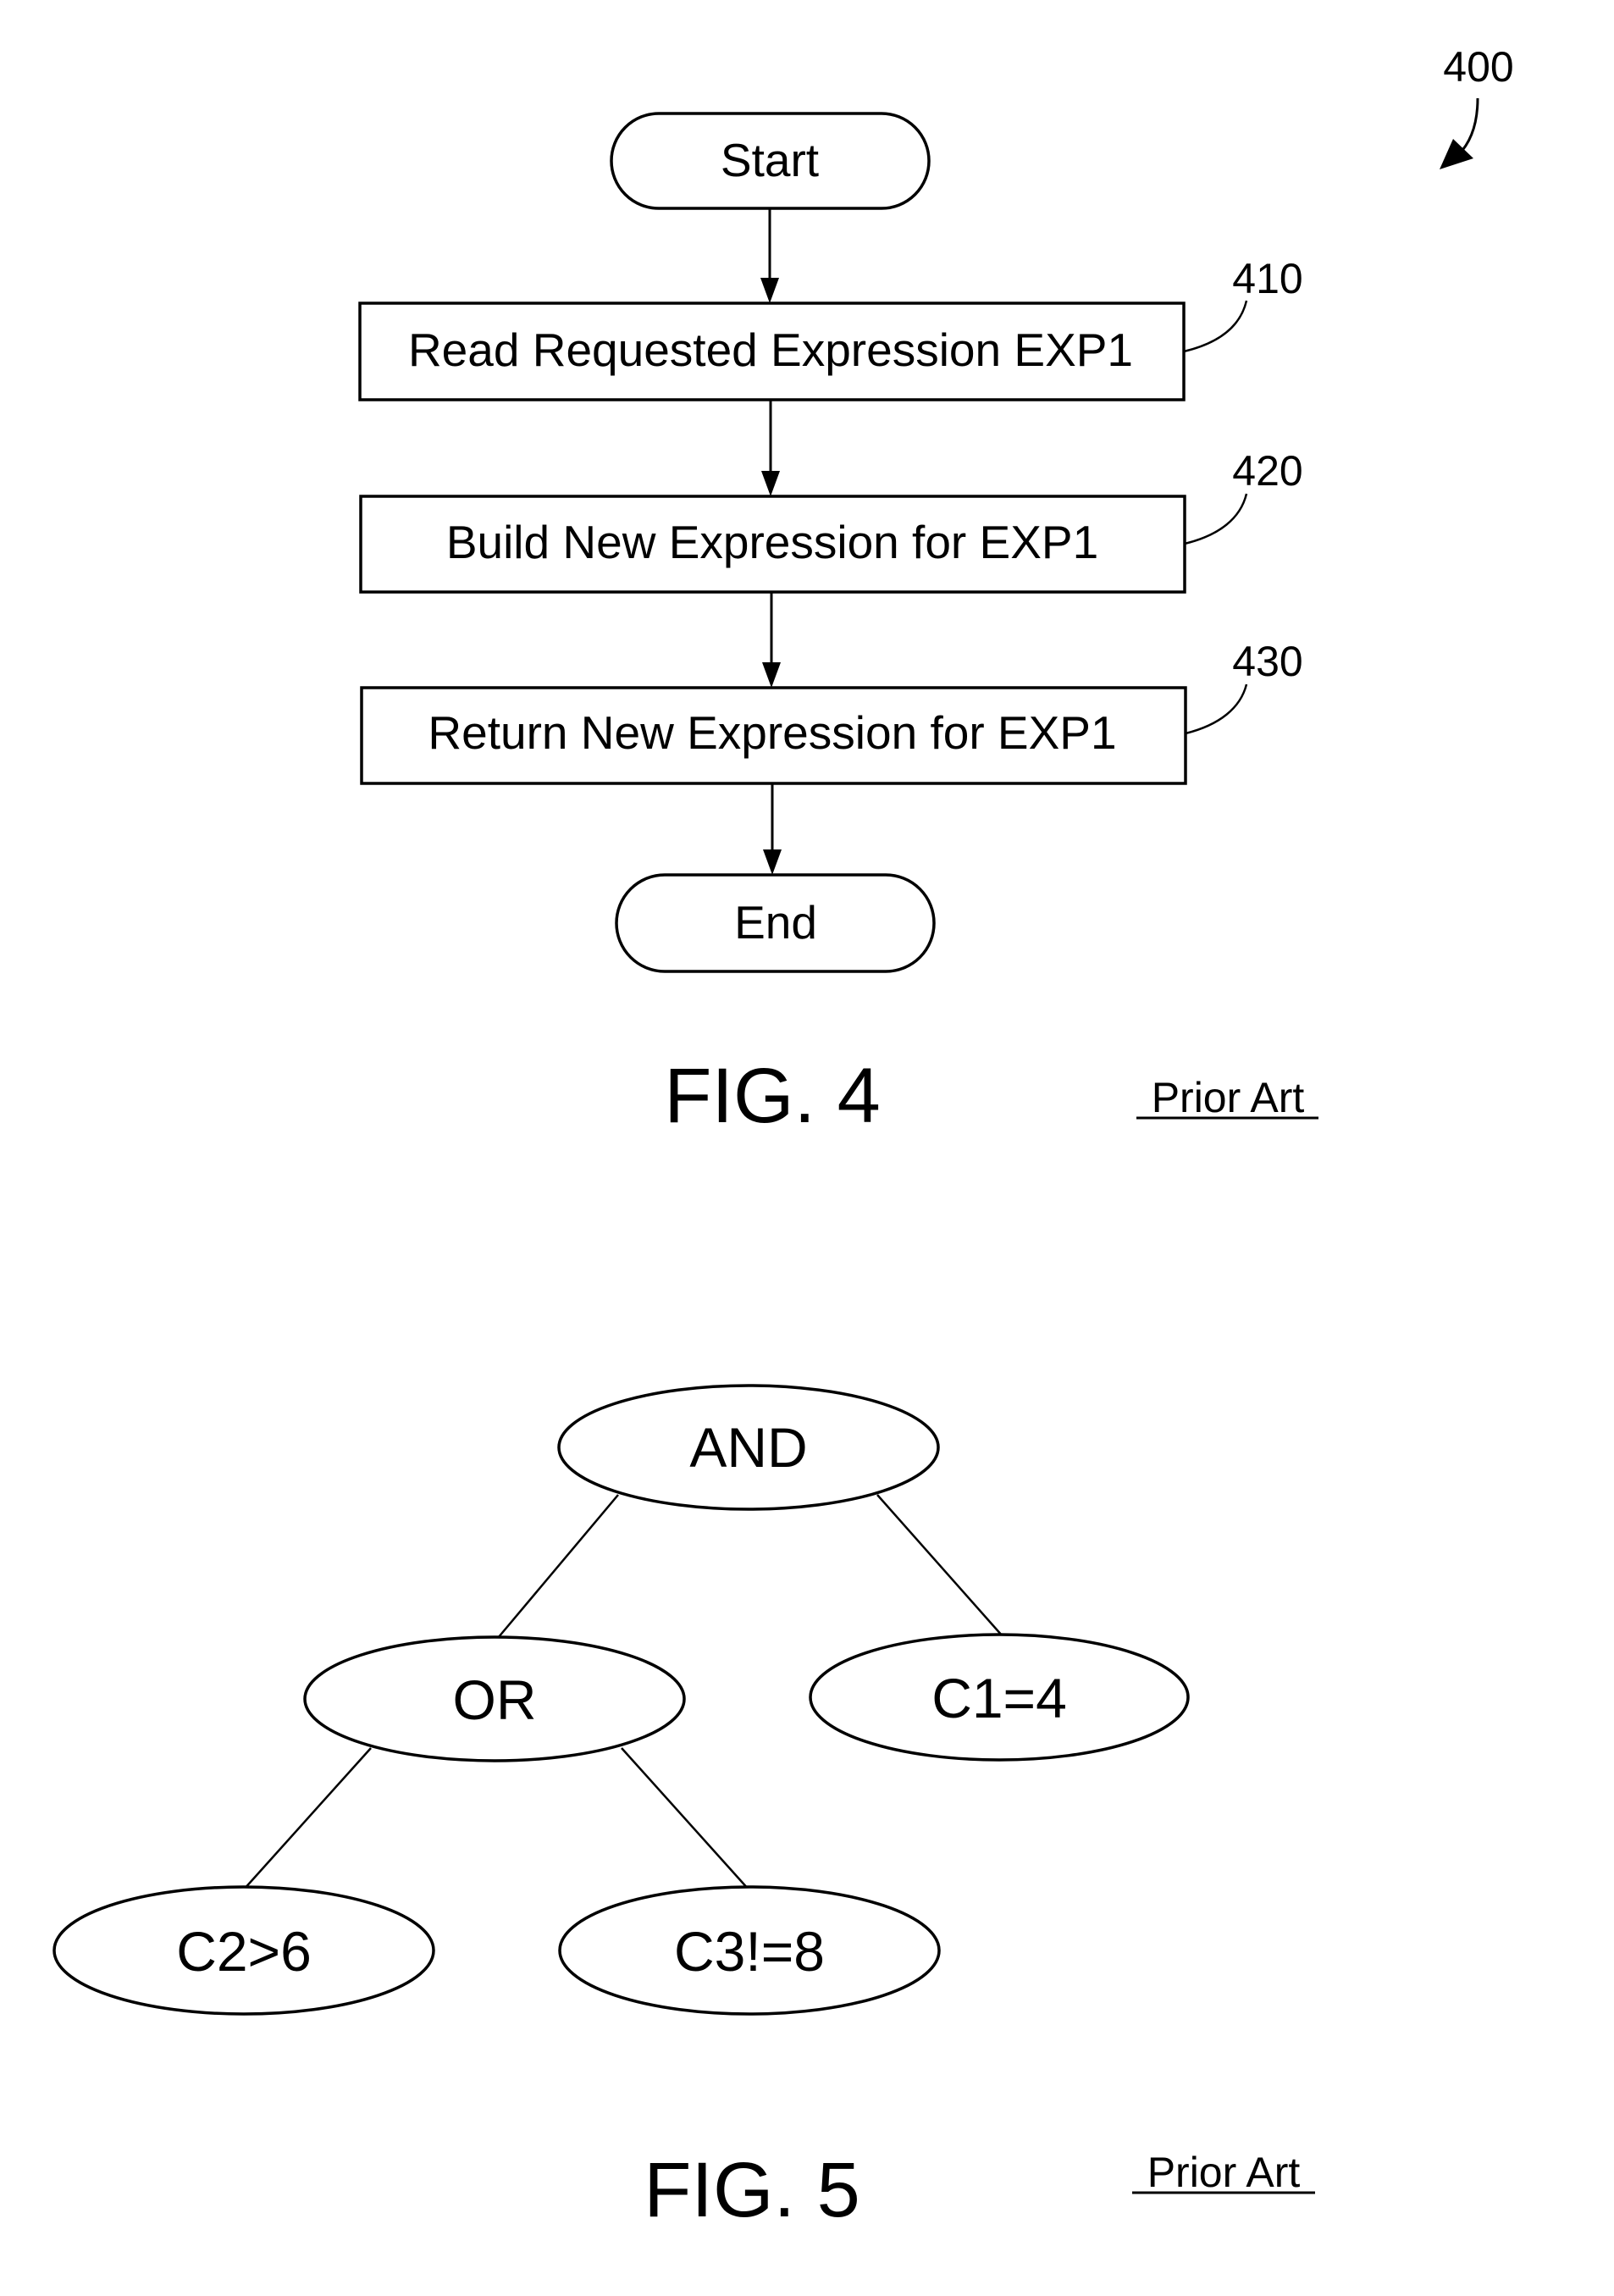 The width and height of the screenshot is (1614, 2296). I want to click on tree-node-c2-label: C2>6, so click(244, 1951).